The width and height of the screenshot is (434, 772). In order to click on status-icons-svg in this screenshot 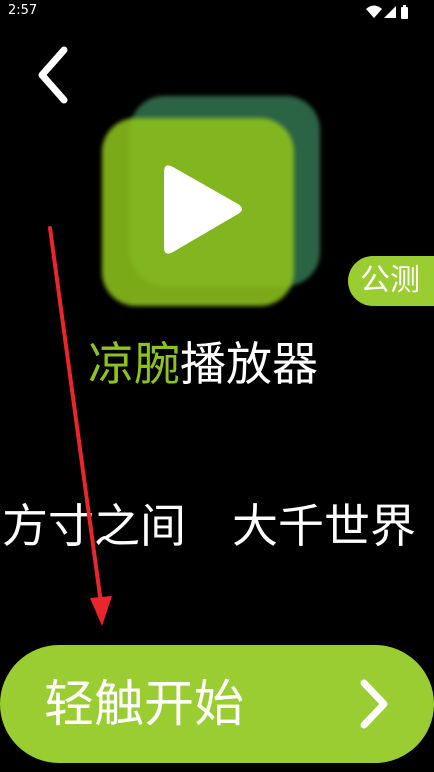, I will do `click(387, 12)`.